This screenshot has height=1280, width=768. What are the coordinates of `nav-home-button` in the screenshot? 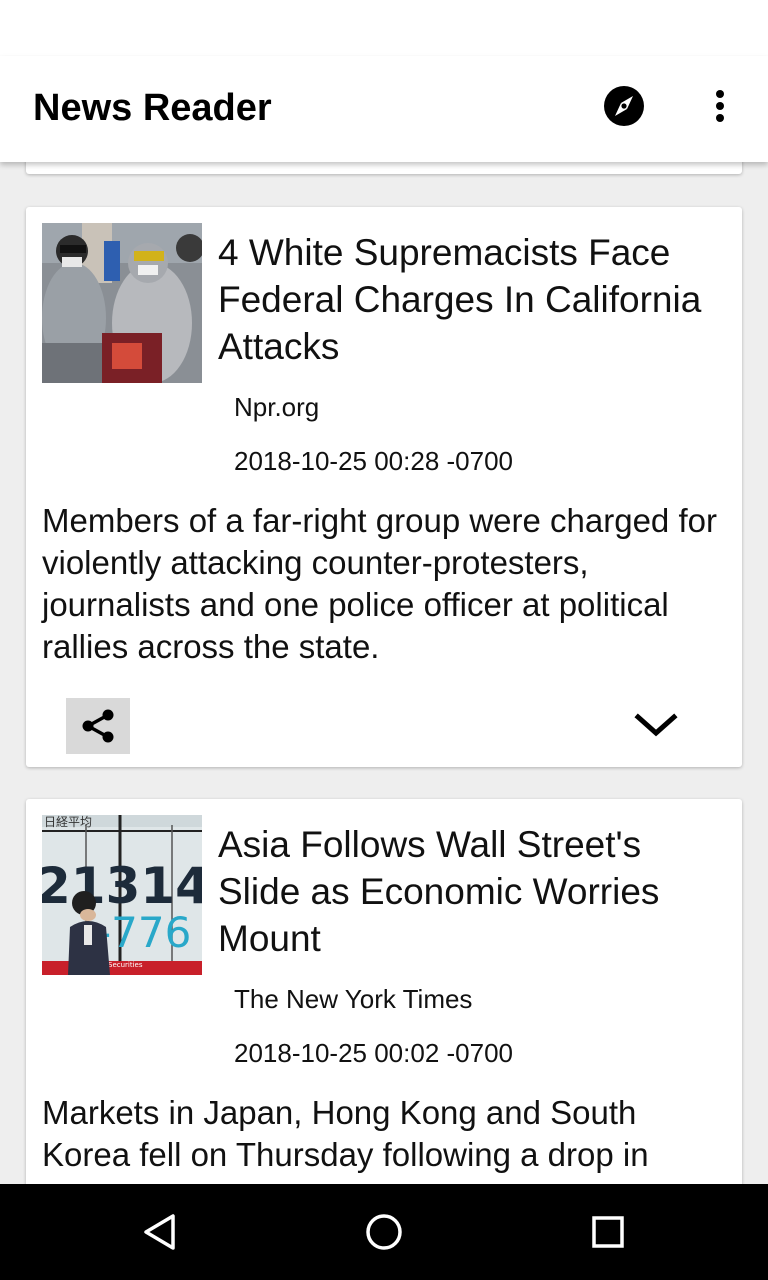 It's located at (384, 1232).